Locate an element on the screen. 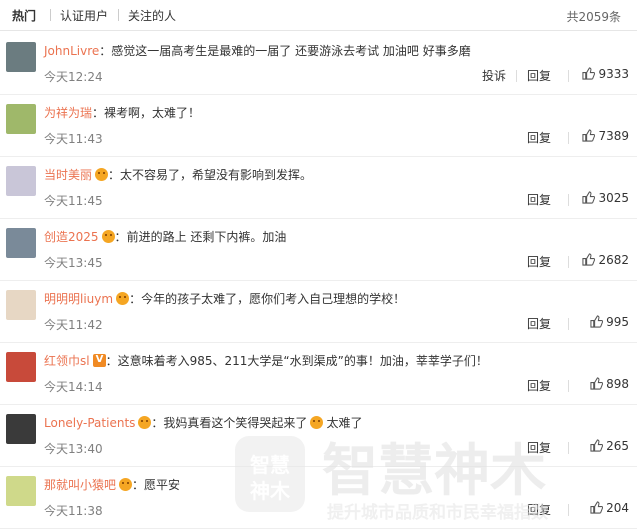 This screenshot has width=637, height=529. comment-text: 裸考啊，太难了！ is located at coordinates (152, 113).